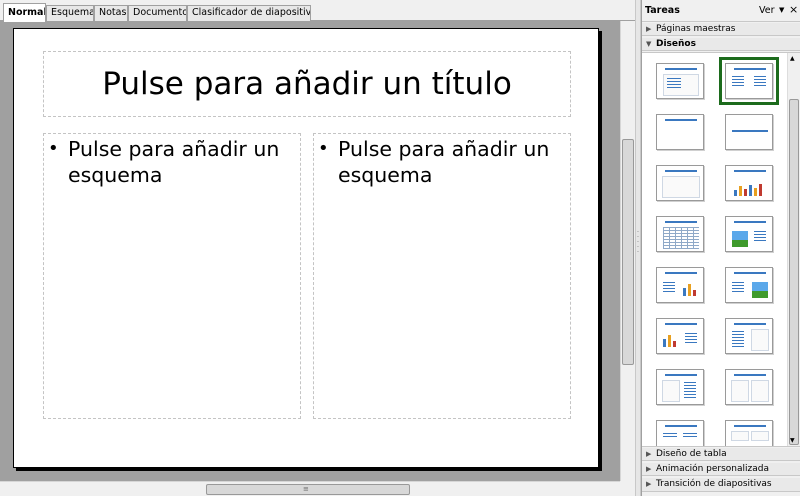 The width and height of the screenshot is (800, 496). What do you see at coordinates (749, 81) in the screenshot?
I see `layout-title-2-content` at bounding box center [749, 81].